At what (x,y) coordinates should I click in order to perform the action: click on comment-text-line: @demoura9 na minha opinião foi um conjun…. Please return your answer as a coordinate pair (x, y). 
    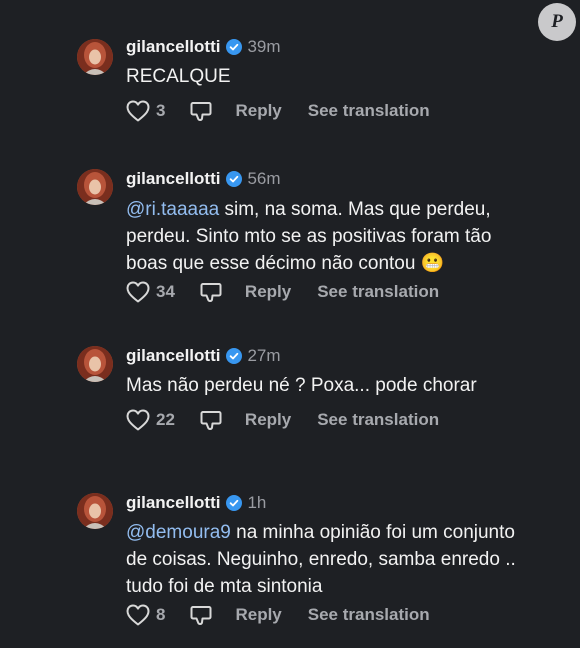
    Looking at the image, I should click on (321, 532).